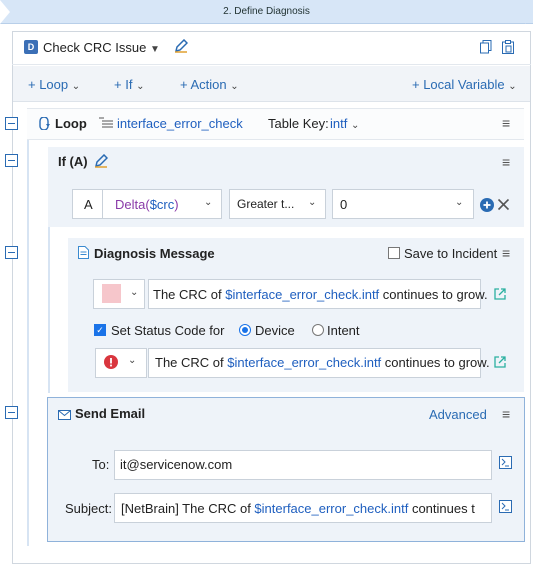 Image resolution: width=533 pixels, height=568 pixels. Describe the element at coordinates (298, 123) in the screenshot. I see `table-key-label: Table Key:` at that location.